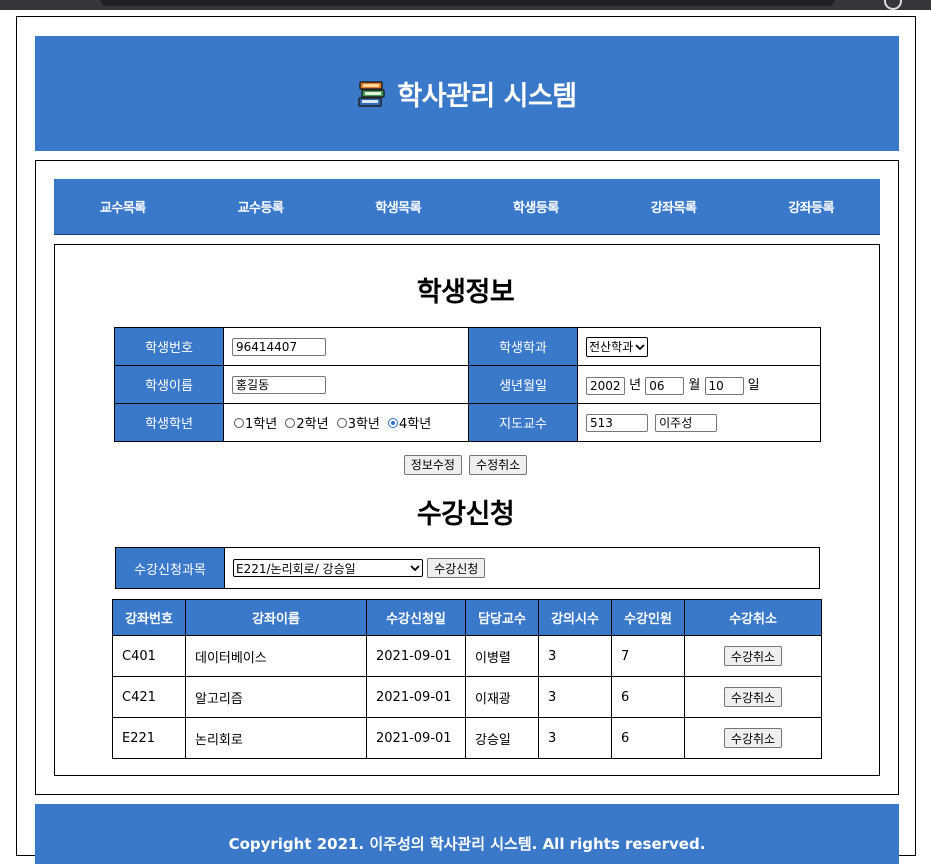  What do you see at coordinates (149, 738) in the screenshot?
I see `cell-code: E221` at bounding box center [149, 738].